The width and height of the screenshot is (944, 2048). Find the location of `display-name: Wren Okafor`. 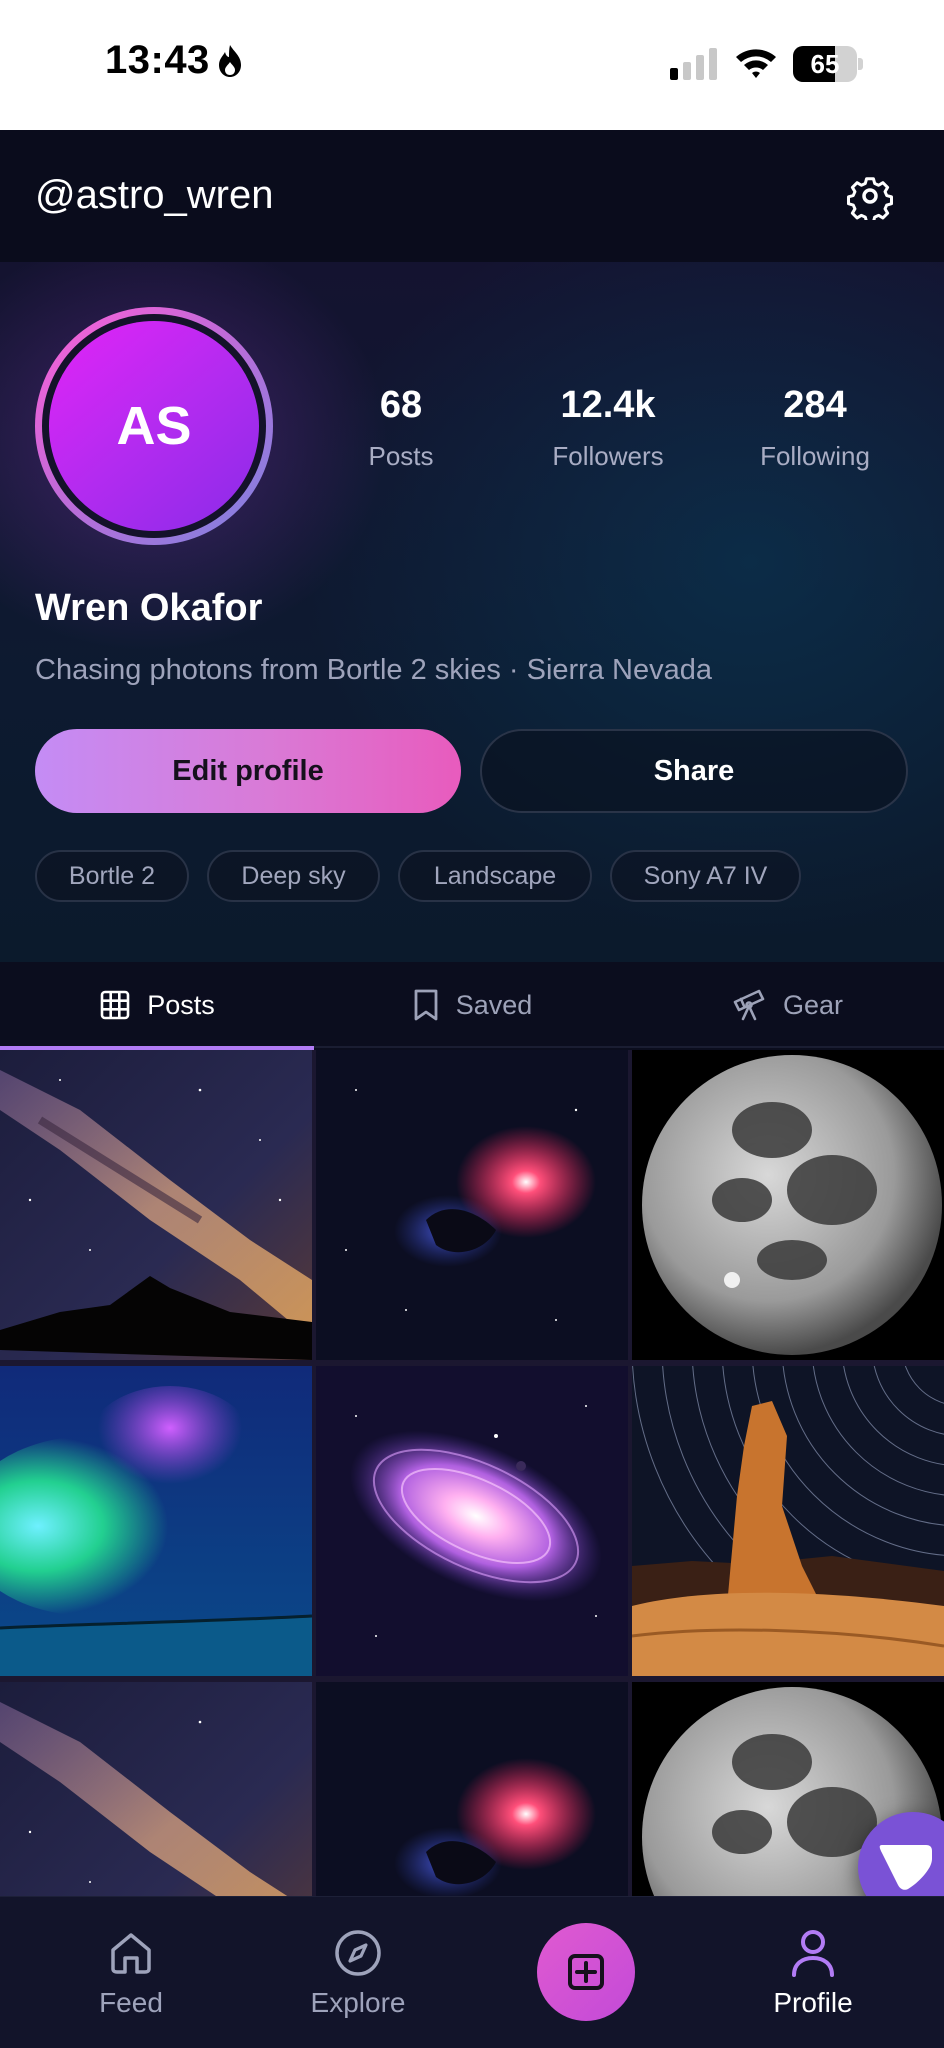

display-name: Wren Okafor is located at coordinates (149, 608).